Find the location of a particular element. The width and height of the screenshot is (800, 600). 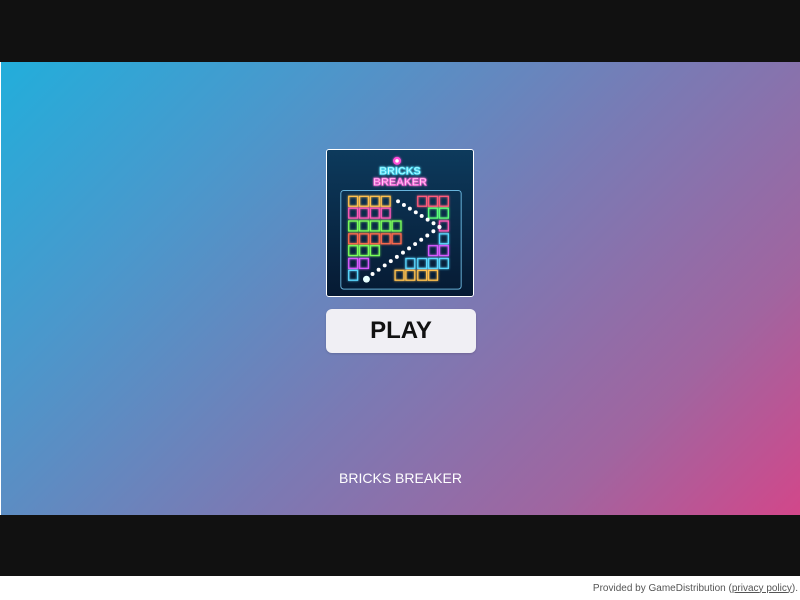

thumbnail-art: BRICKS BREAKER is located at coordinates (400, 223).